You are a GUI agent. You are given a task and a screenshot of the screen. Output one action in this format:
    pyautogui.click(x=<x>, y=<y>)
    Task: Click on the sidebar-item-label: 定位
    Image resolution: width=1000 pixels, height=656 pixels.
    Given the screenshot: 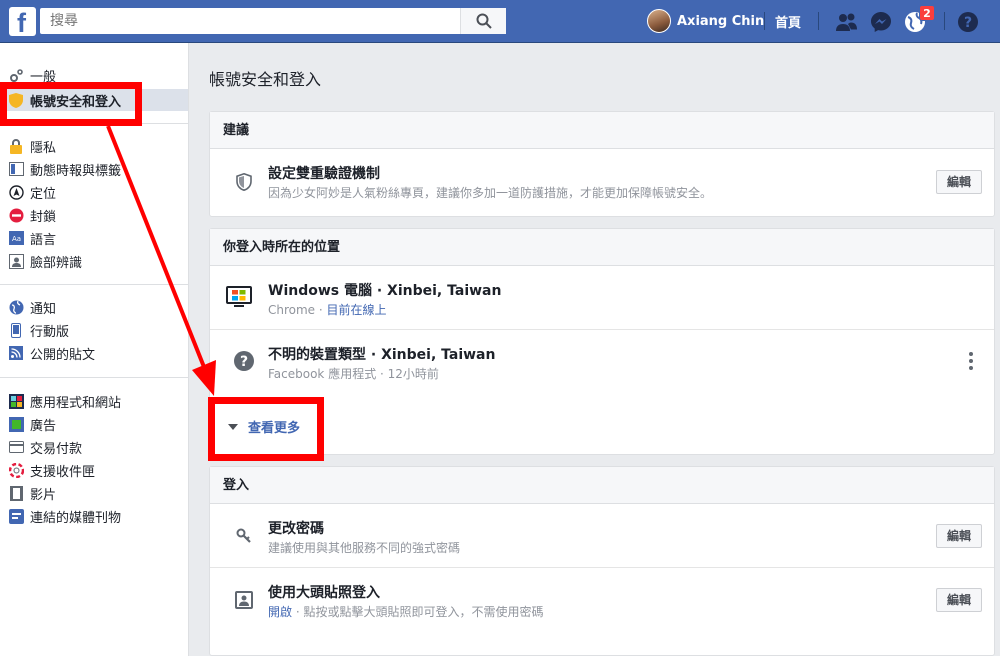 What is the action you would take?
    pyautogui.click(x=43, y=194)
    